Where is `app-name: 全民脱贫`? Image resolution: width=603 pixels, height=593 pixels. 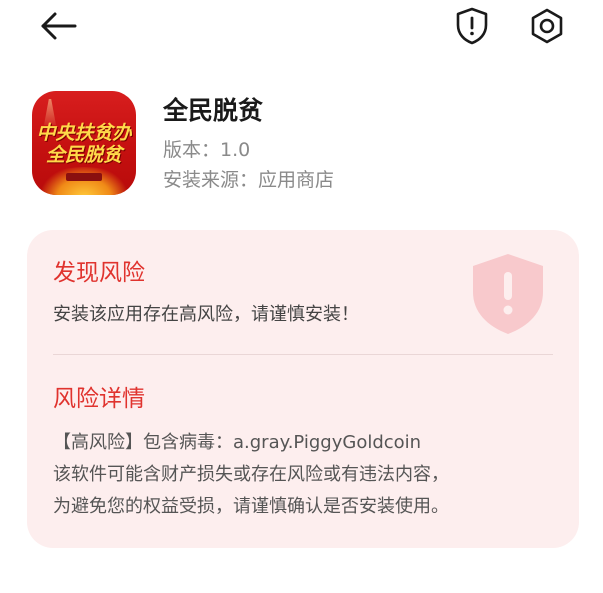 app-name: 全民脱贫 is located at coordinates (213, 110).